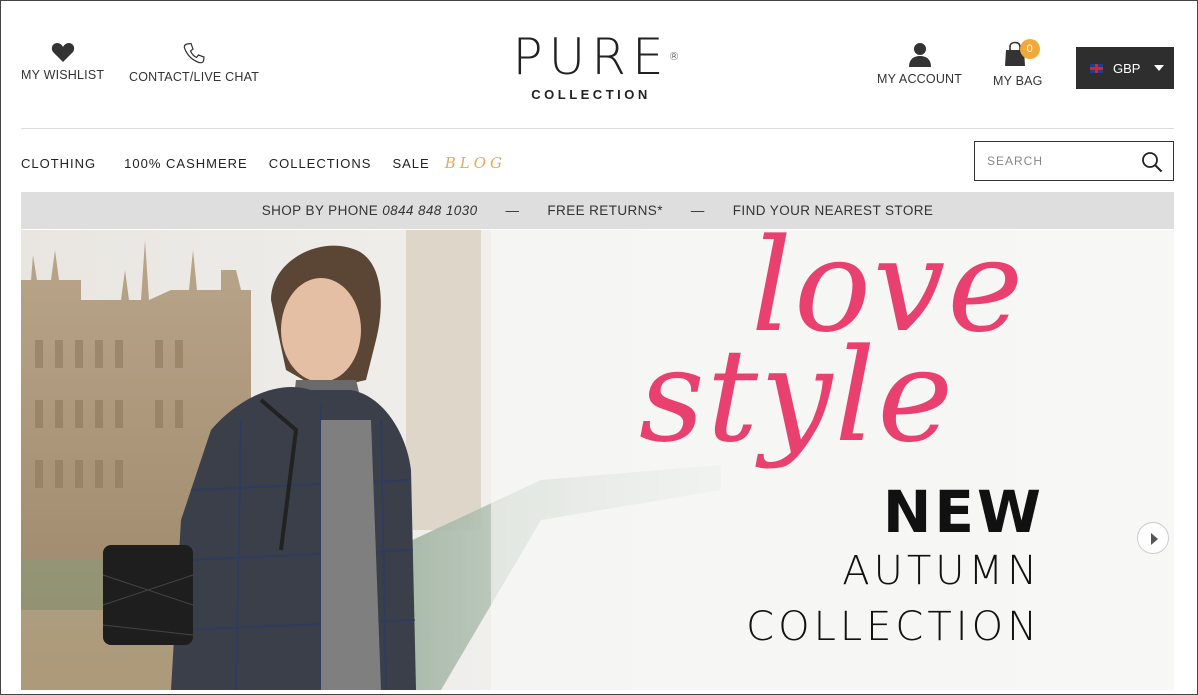  Describe the element at coordinates (429, 210) in the screenshot. I see `promo-phone-number: 0844 848 1030` at that location.